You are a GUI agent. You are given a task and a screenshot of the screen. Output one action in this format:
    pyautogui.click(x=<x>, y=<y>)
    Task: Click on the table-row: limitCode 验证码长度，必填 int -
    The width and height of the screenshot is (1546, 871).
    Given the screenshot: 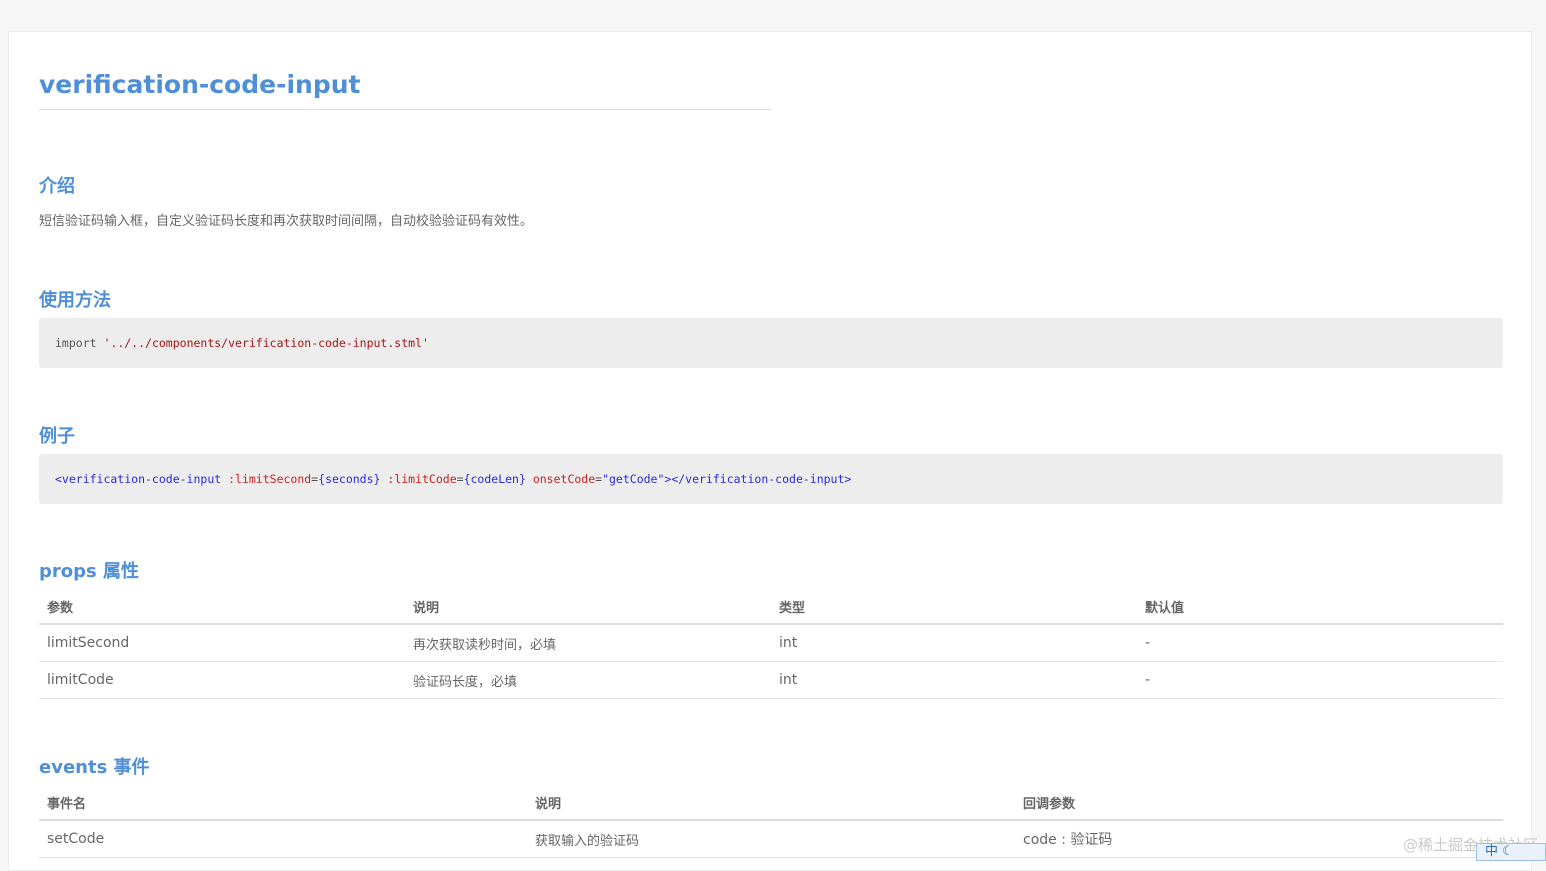 What is the action you would take?
    pyautogui.click(x=771, y=680)
    